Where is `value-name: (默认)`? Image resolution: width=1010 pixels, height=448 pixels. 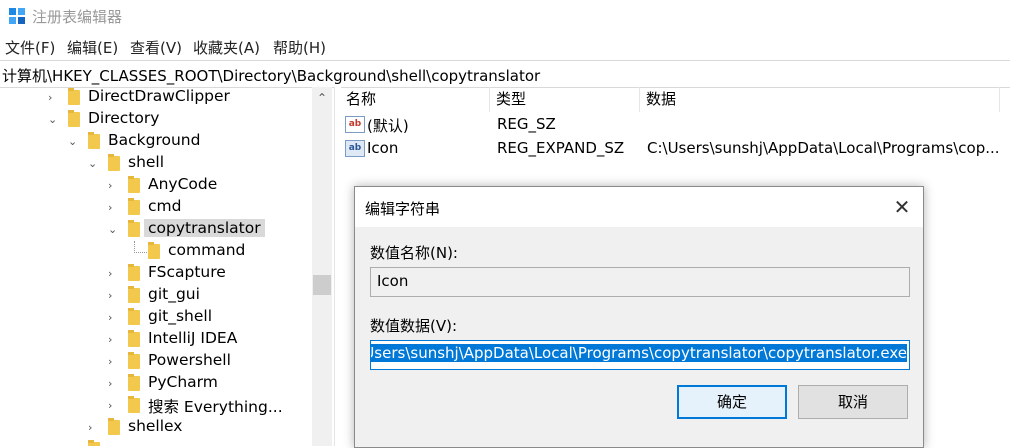
value-name: (默认) is located at coordinates (388, 126).